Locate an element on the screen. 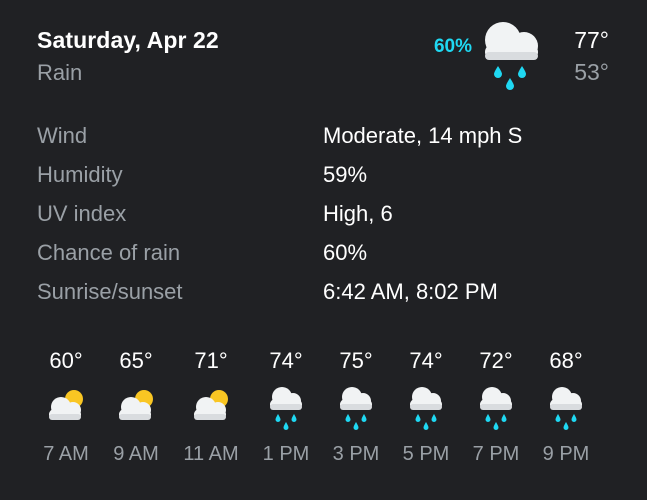  forecast-date: Saturday, Apr 22 is located at coordinates (128, 40).